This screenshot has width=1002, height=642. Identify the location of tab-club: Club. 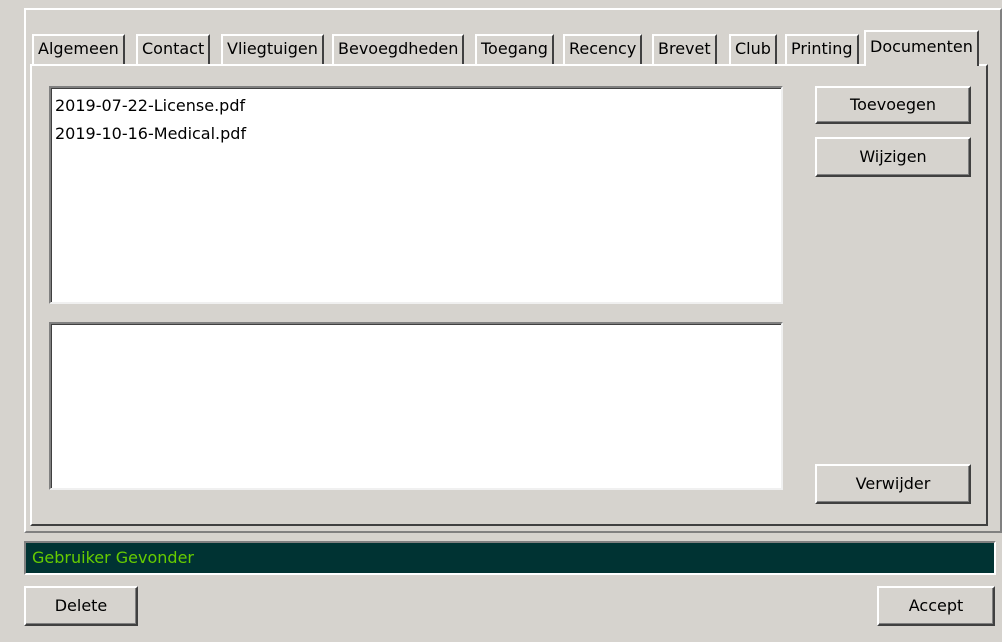
(753, 49).